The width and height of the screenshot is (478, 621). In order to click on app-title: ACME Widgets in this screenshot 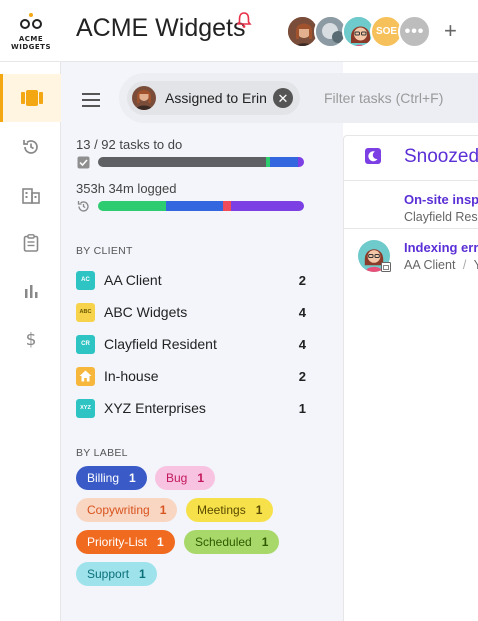, I will do `click(161, 28)`.